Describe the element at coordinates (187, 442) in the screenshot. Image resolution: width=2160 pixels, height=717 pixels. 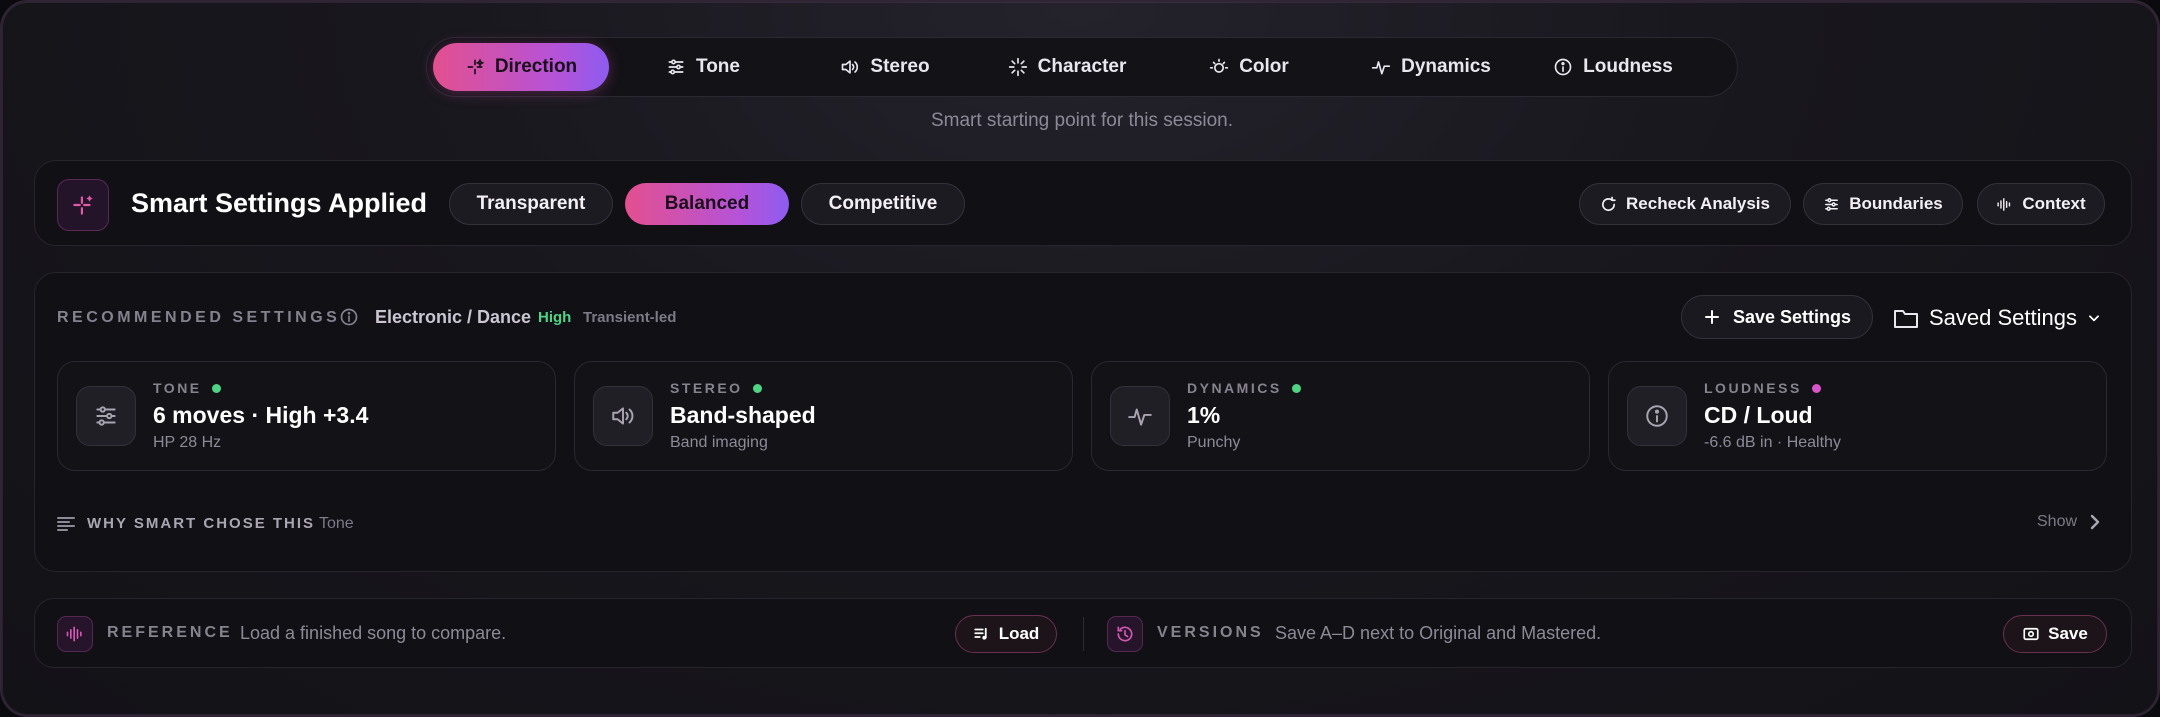
I see `card-subtext: HP 28 Hz` at that location.